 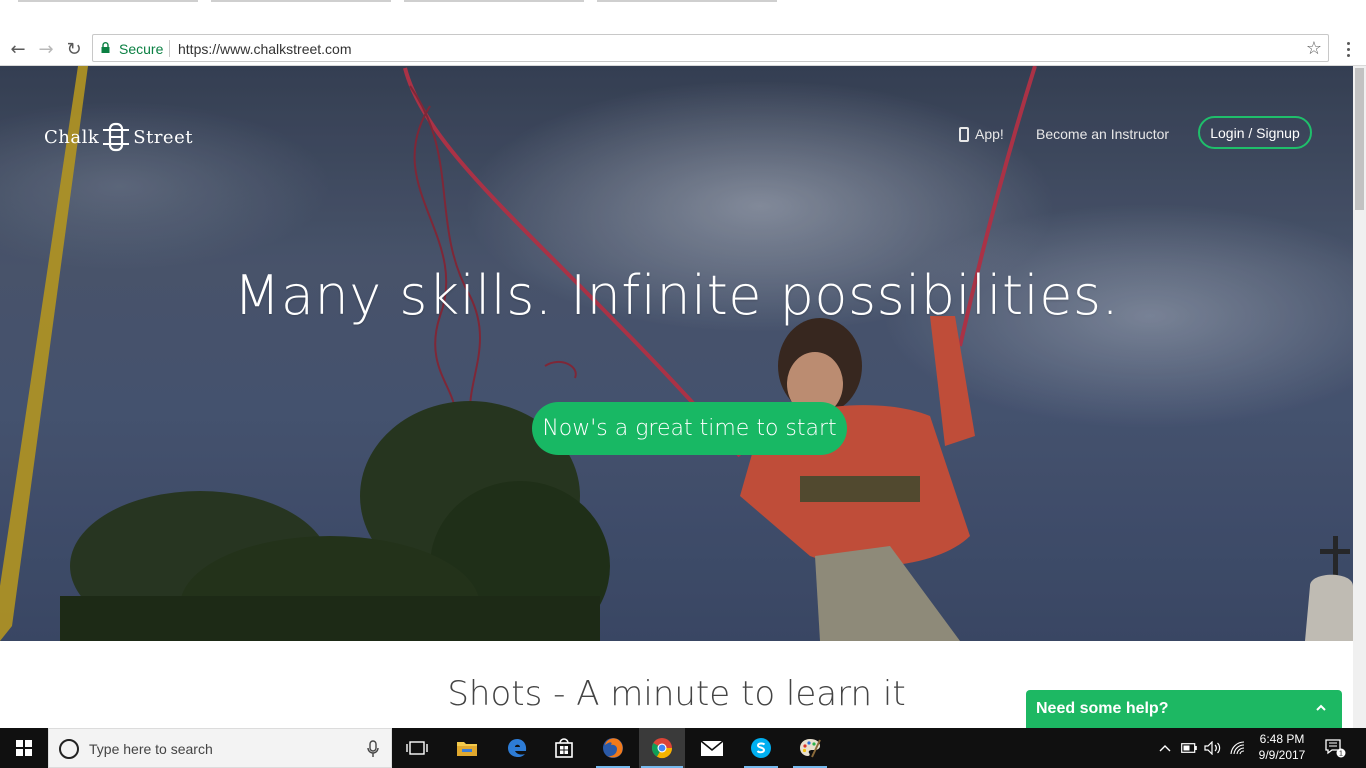 I want to click on paint-palette-icon, so click(x=810, y=748).